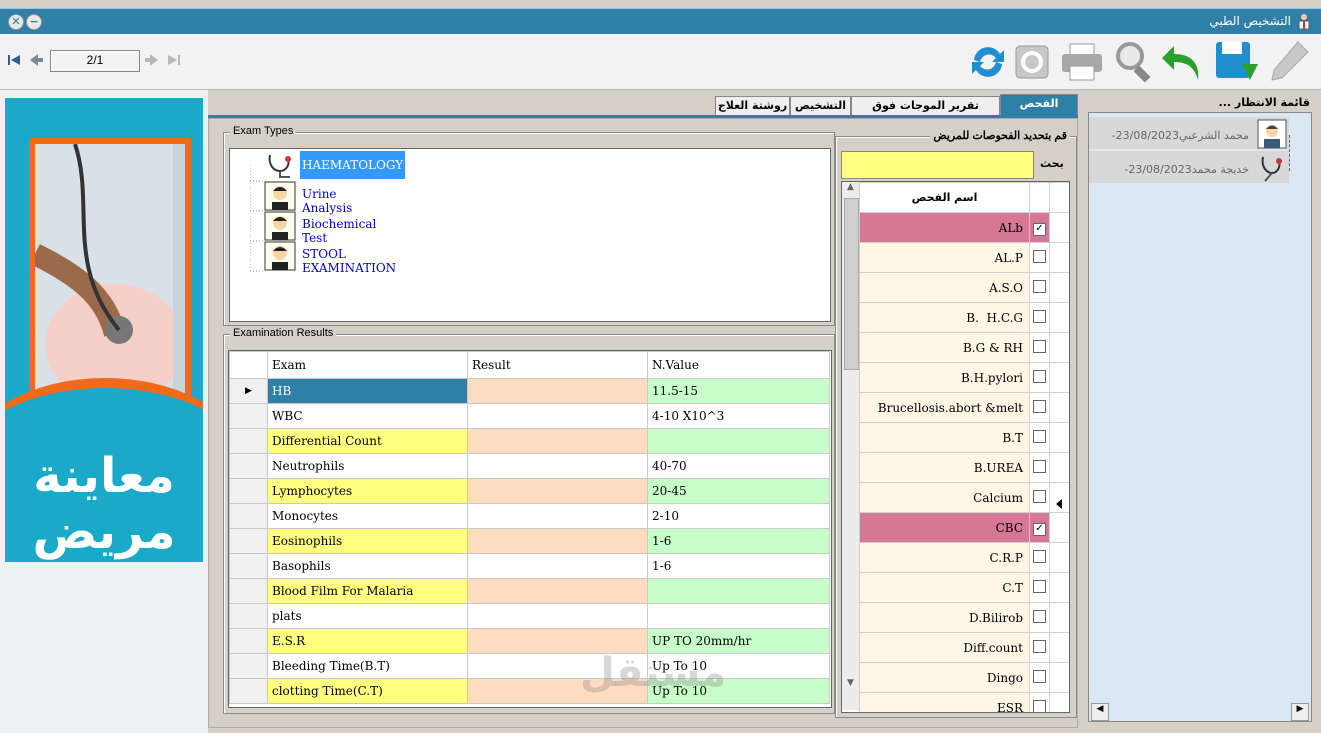 The height and width of the screenshot is (733, 1321). Describe the element at coordinates (944, 617) in the screenshot. I see `exam-name-cell: D.Bilirob` at that location.